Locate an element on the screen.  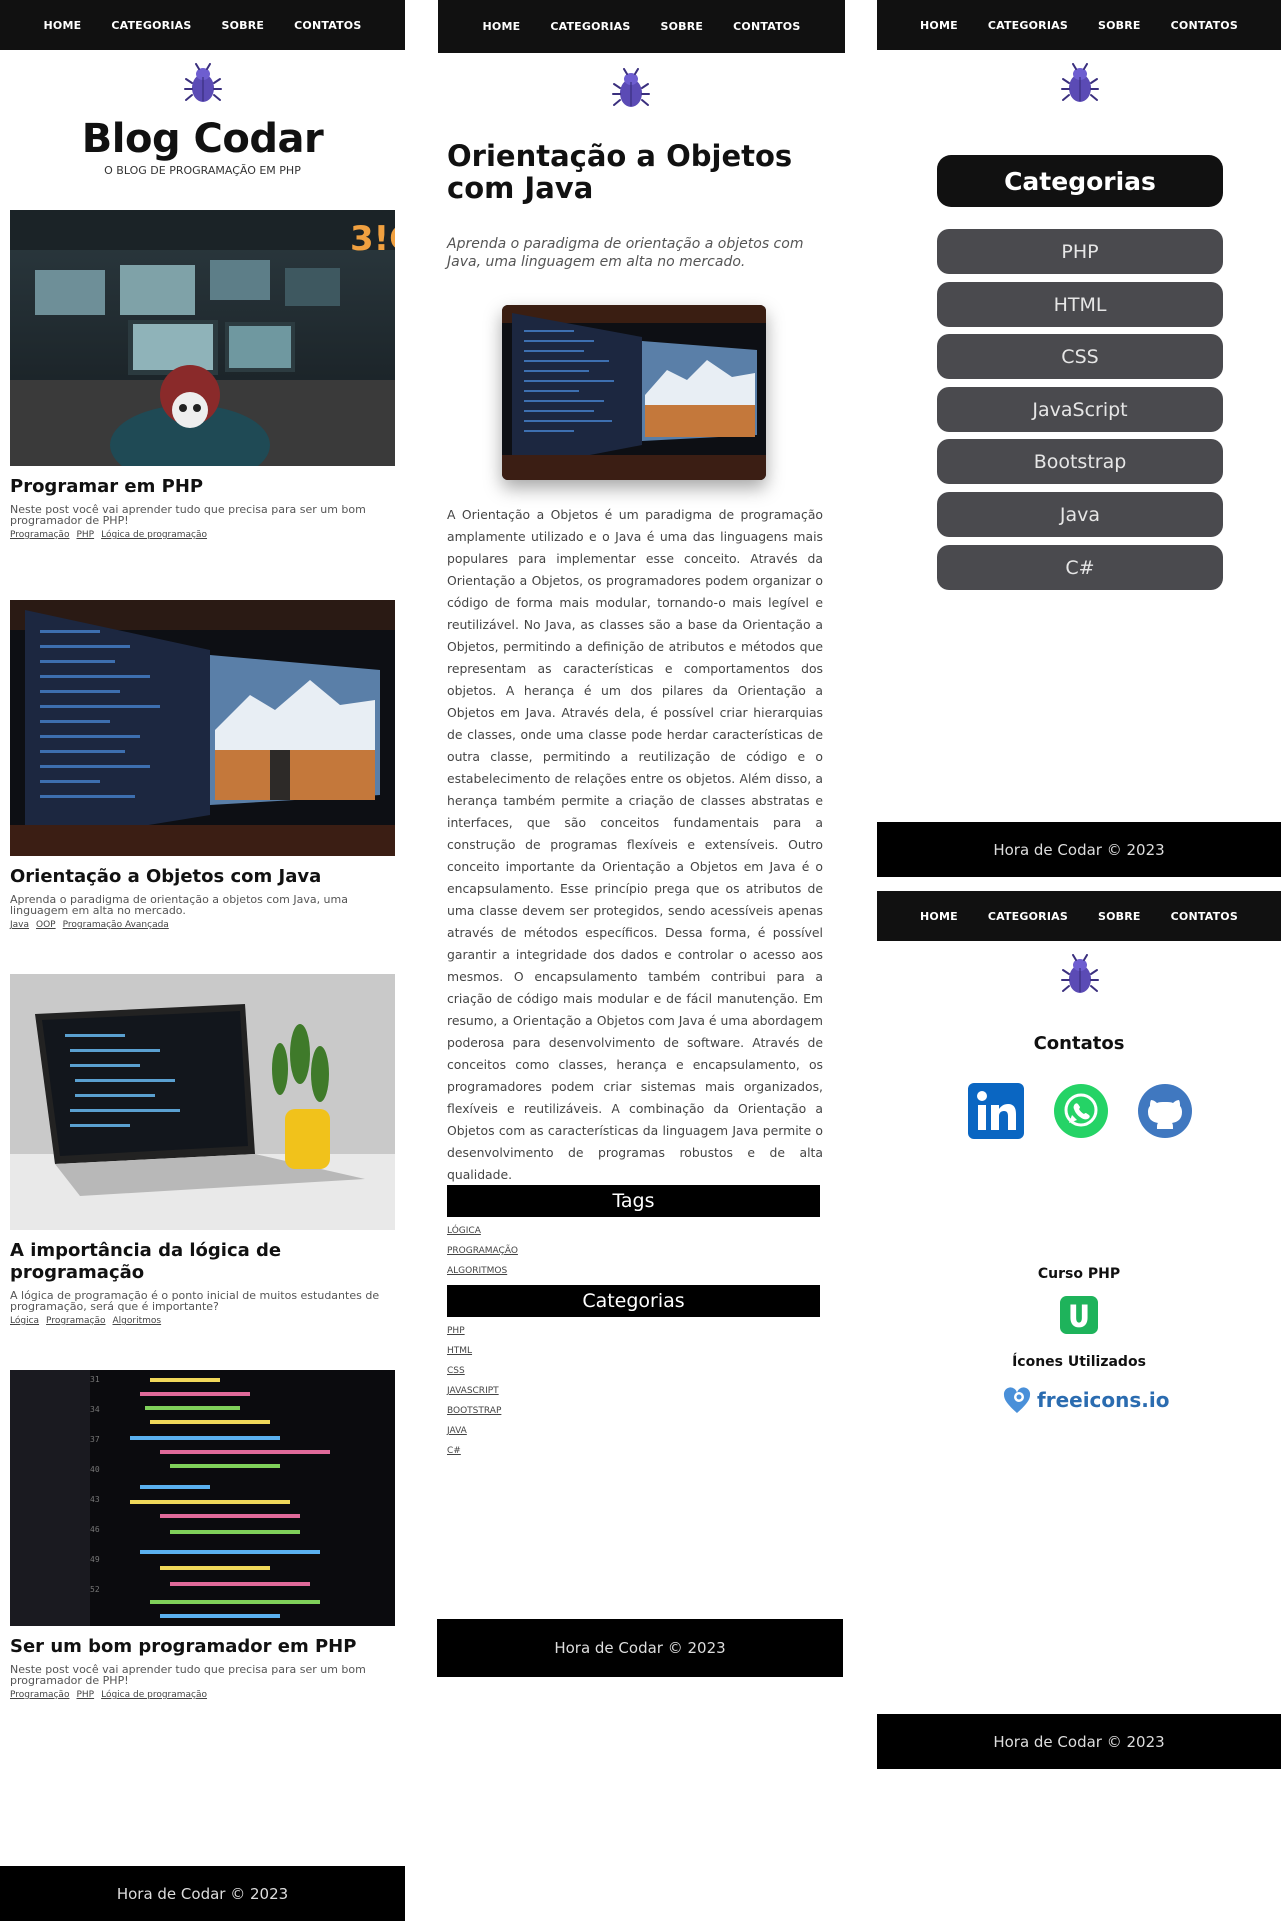
category-button-java: Java is located at coordinates (1080, 514).